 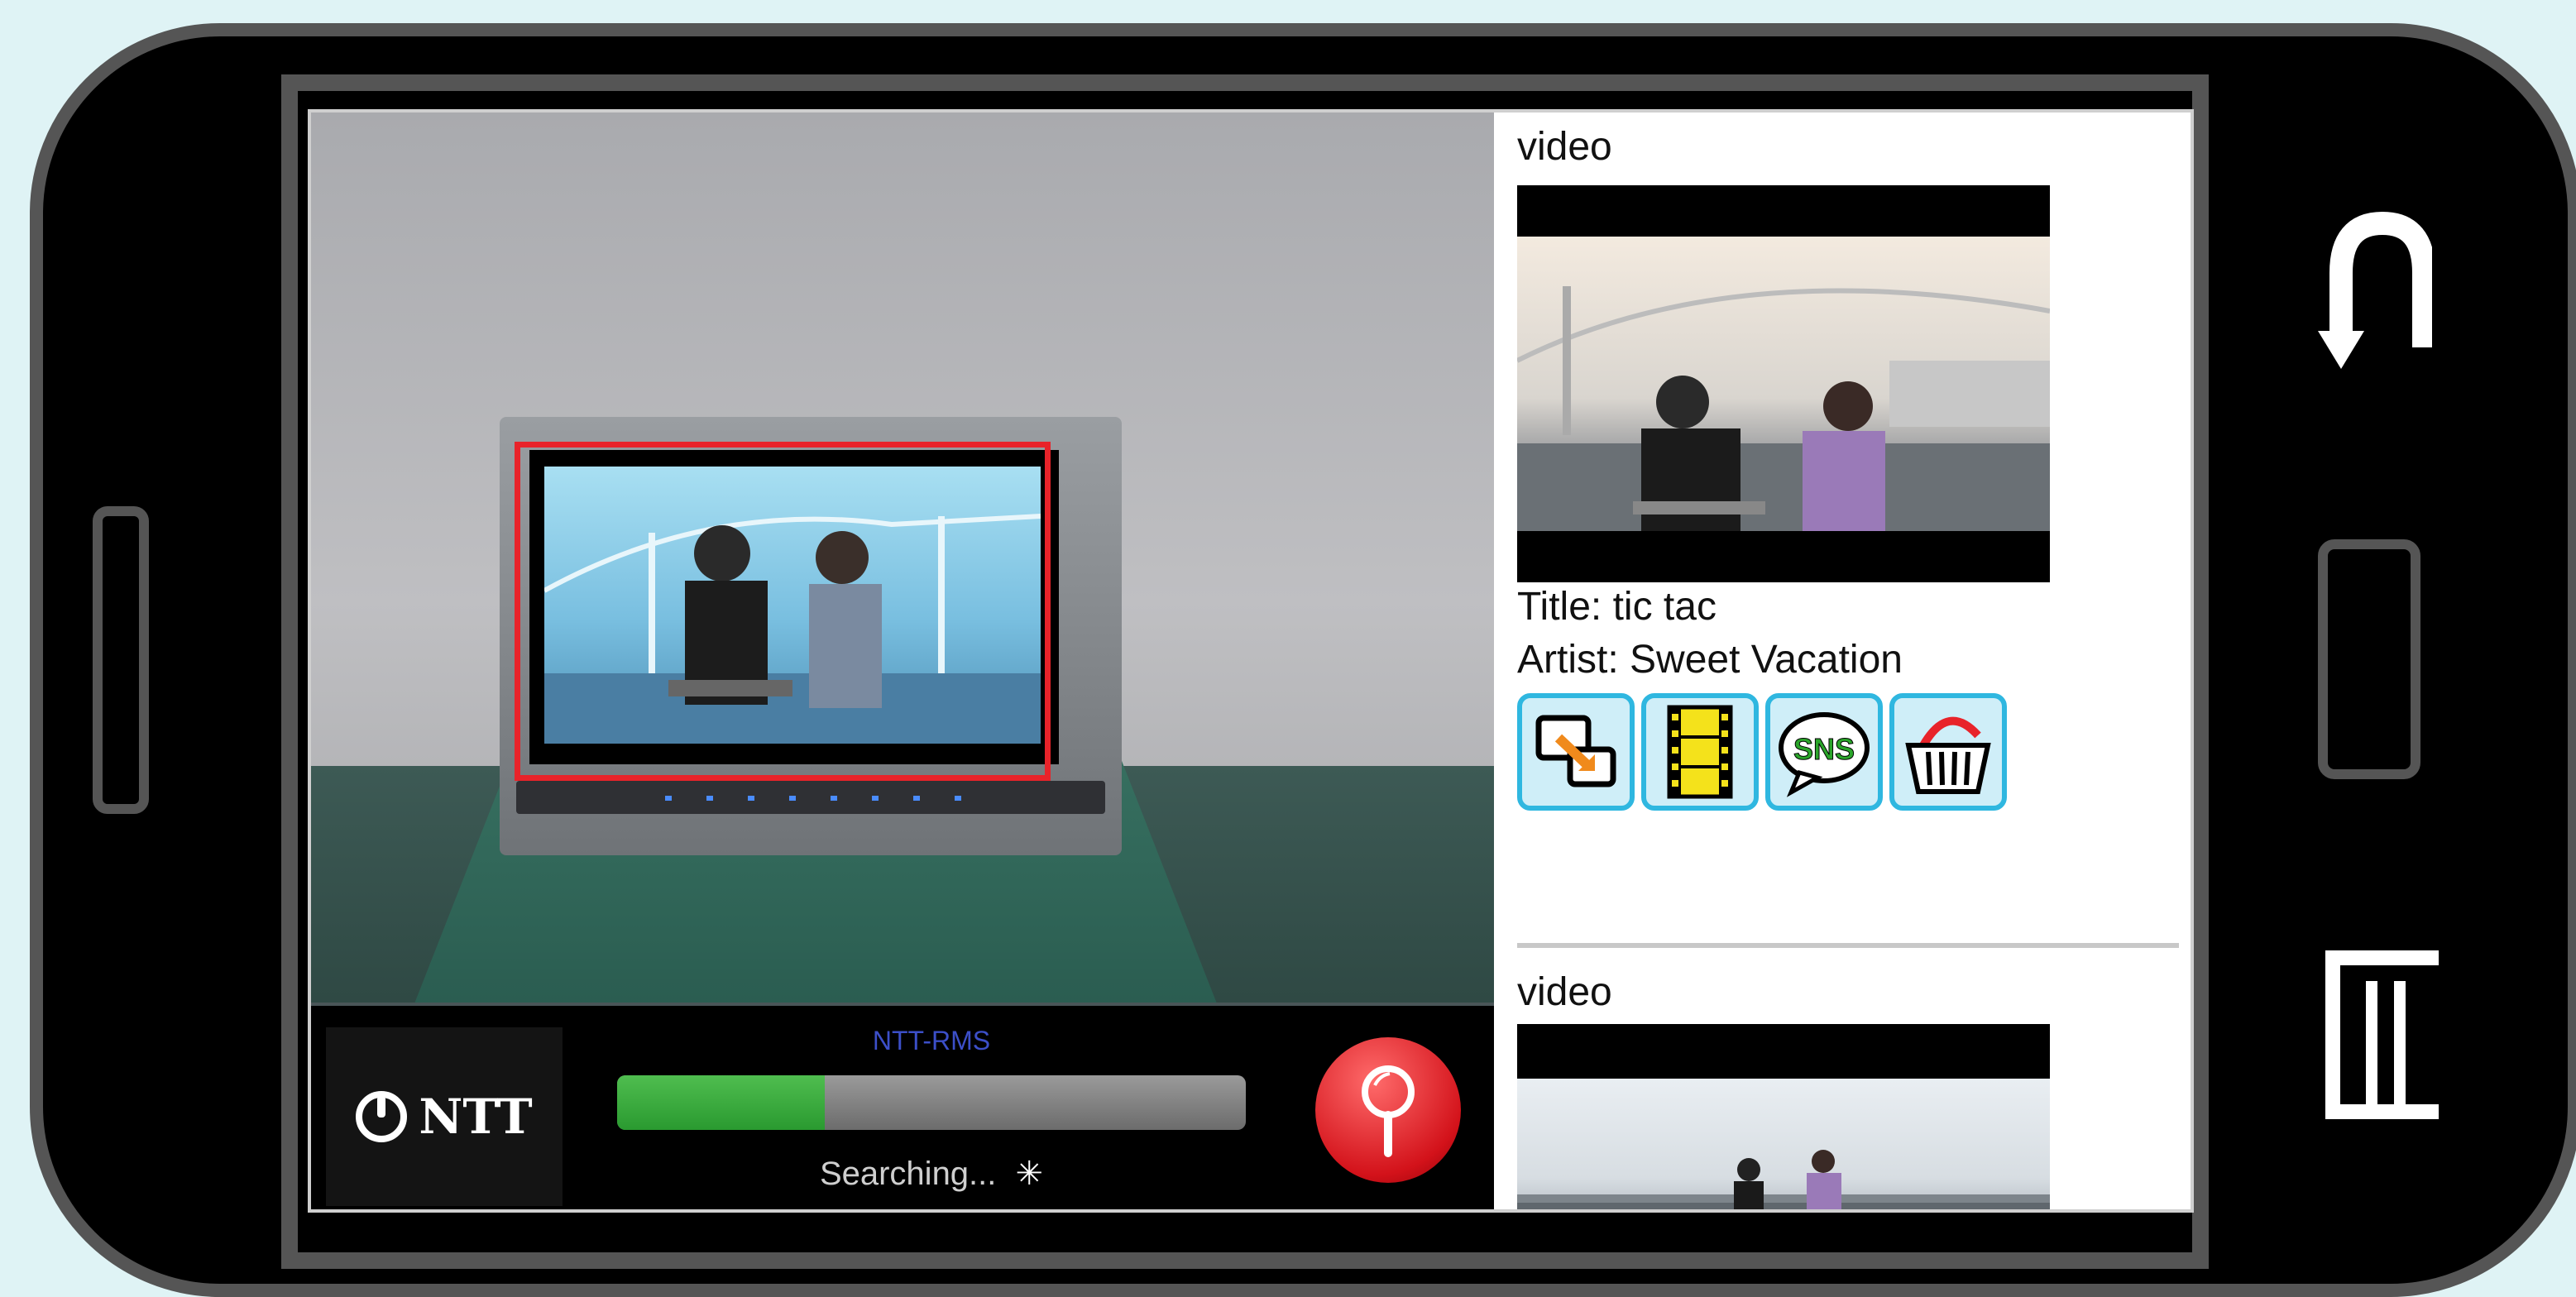 I want to click on search-progress-fill, so click(x=721, y=1102).